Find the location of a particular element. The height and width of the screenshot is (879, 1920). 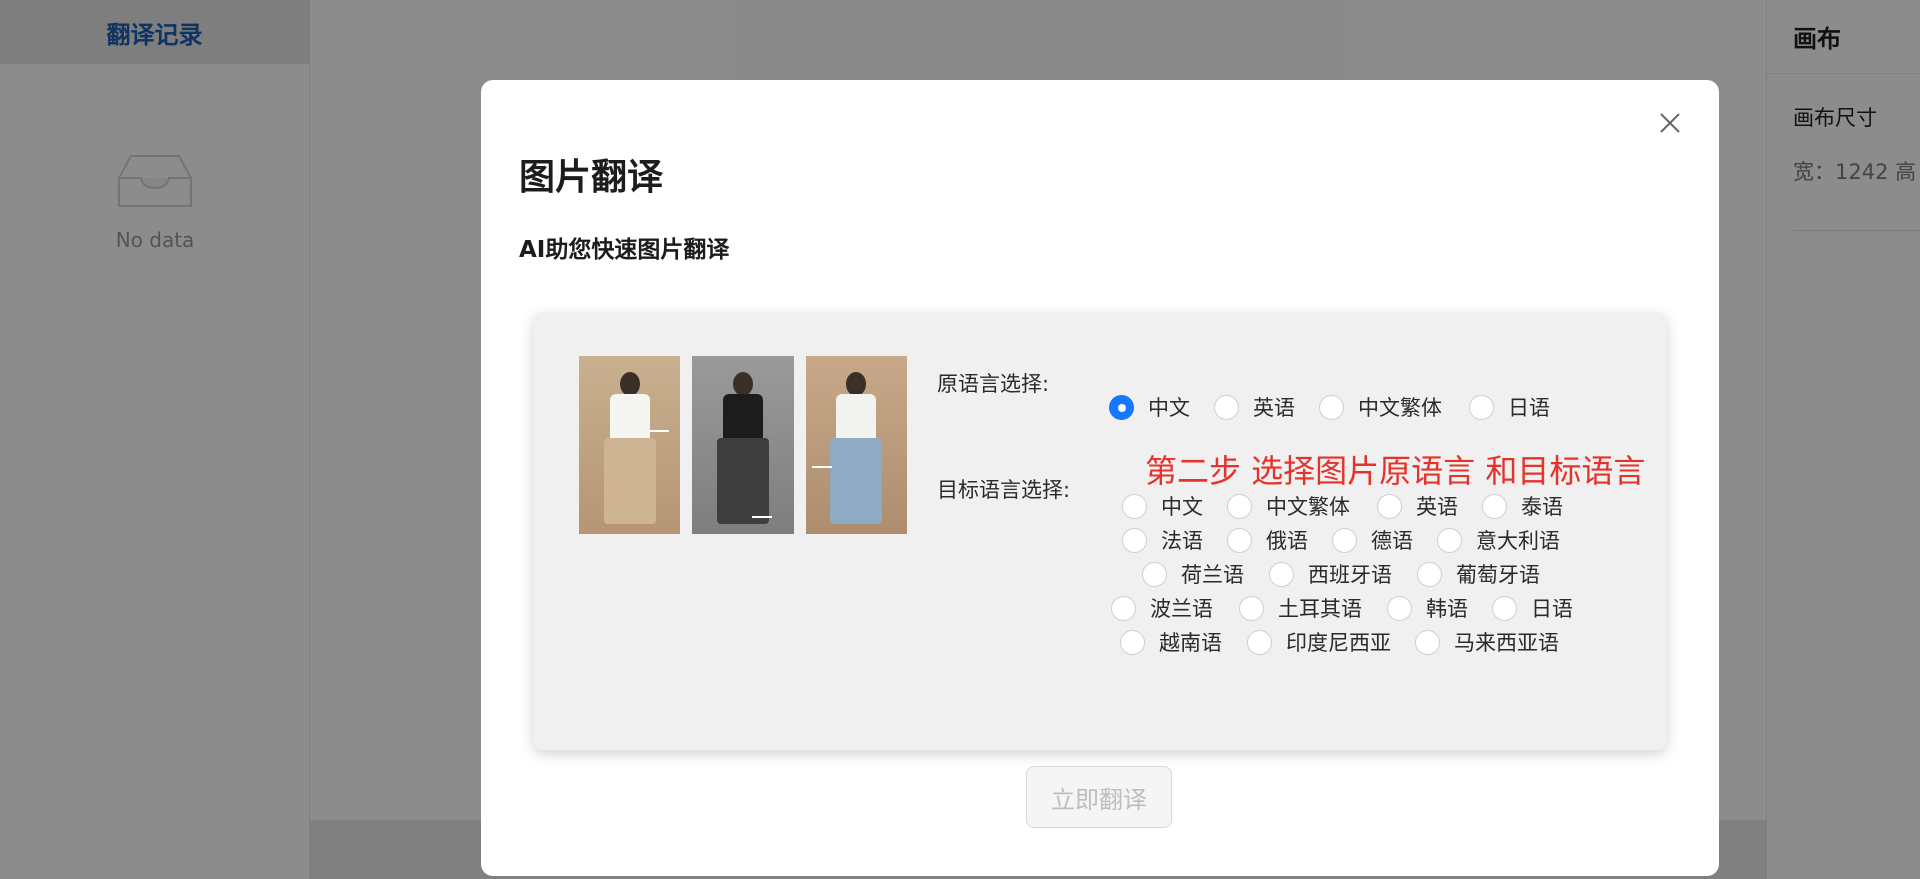

target-radio: 中文 is located at coordinates (1162, 506).